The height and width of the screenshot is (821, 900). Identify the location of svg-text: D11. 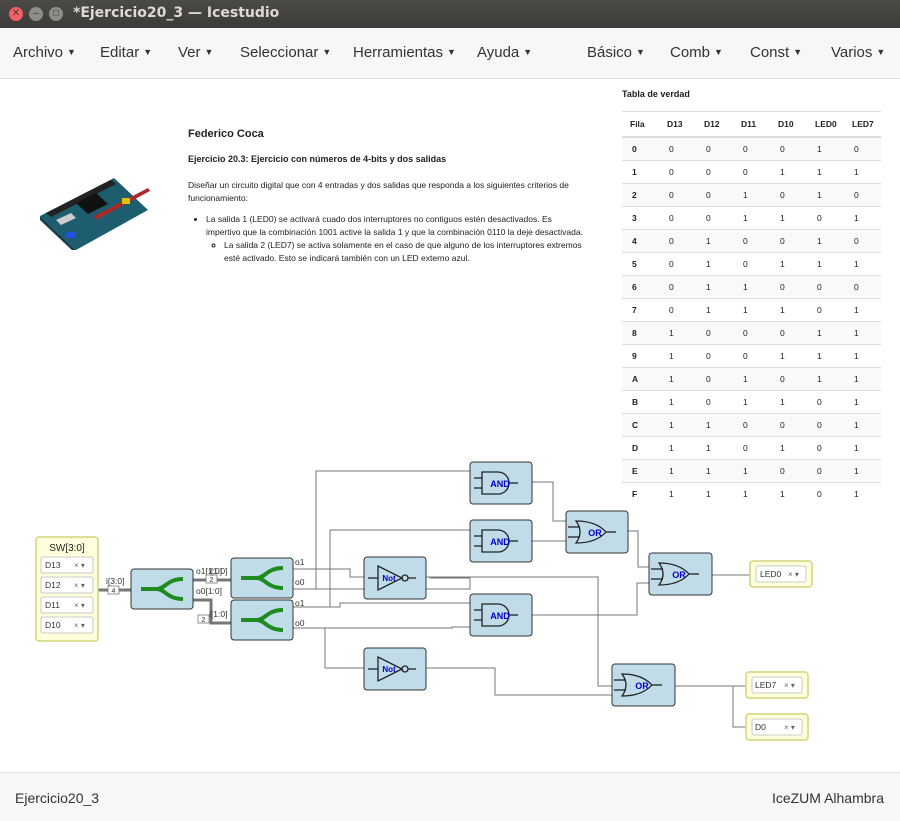
(52, 605).